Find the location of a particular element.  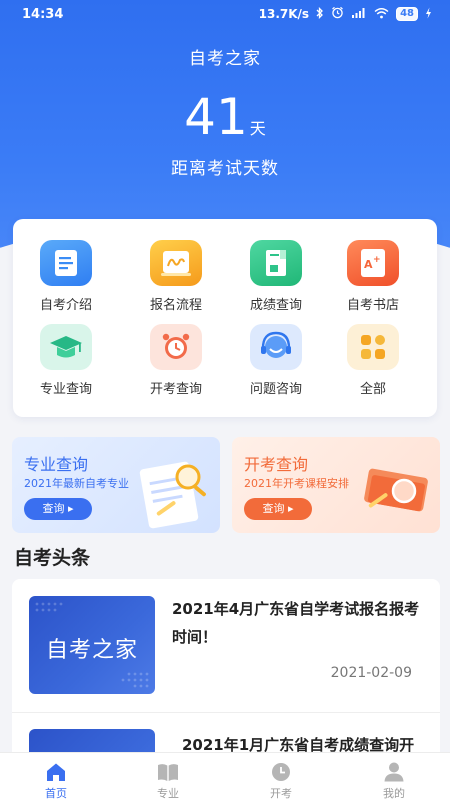

network-speed: 13.7K/s is located at coordinates (284, 14).